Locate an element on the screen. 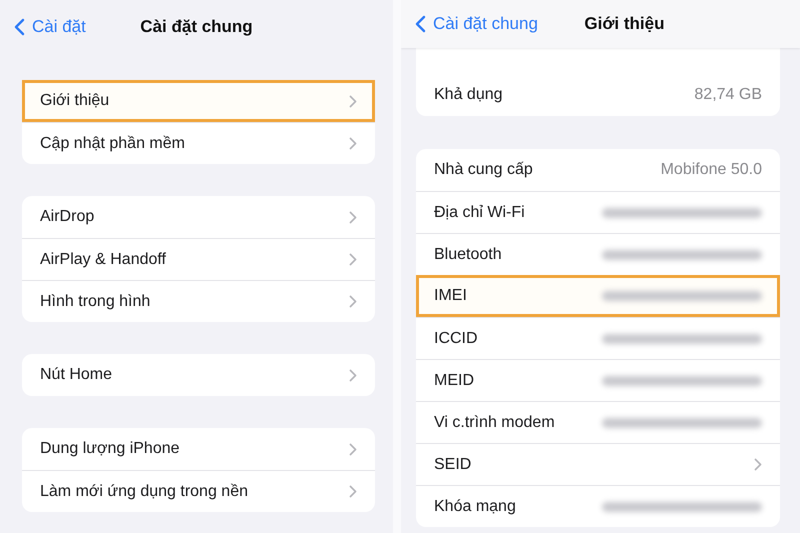 Image resolution: width=800 pixels, height=533 pixels. info-row-text: Nhà cung cấp Mobifone 50.0 is located at coordinates (598, 170).